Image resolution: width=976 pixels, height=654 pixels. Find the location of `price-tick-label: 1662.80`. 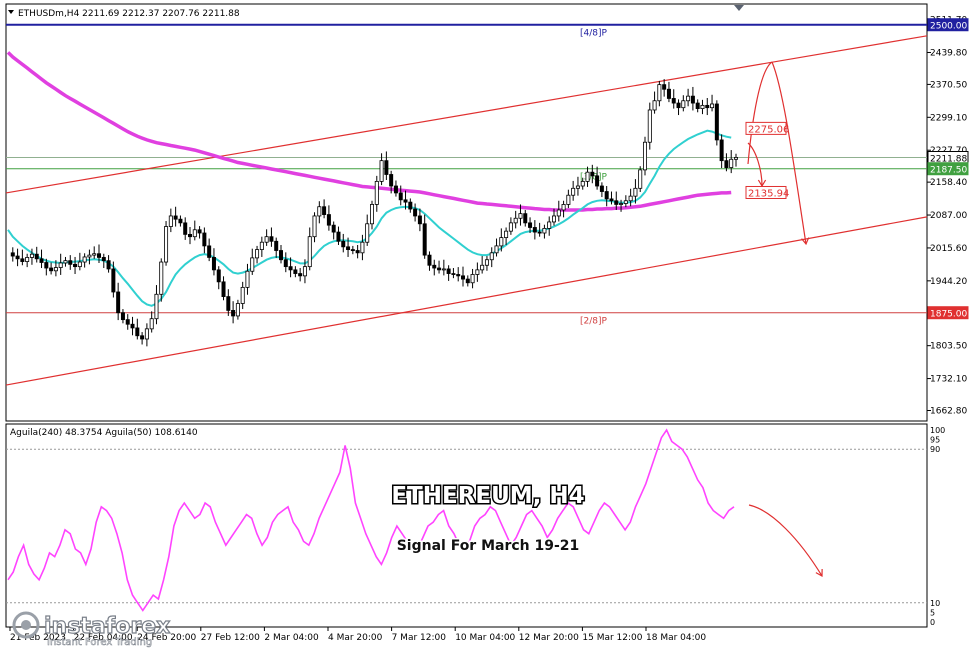

price-tick-label: 1662.80 is located at coordinates (948, 411).